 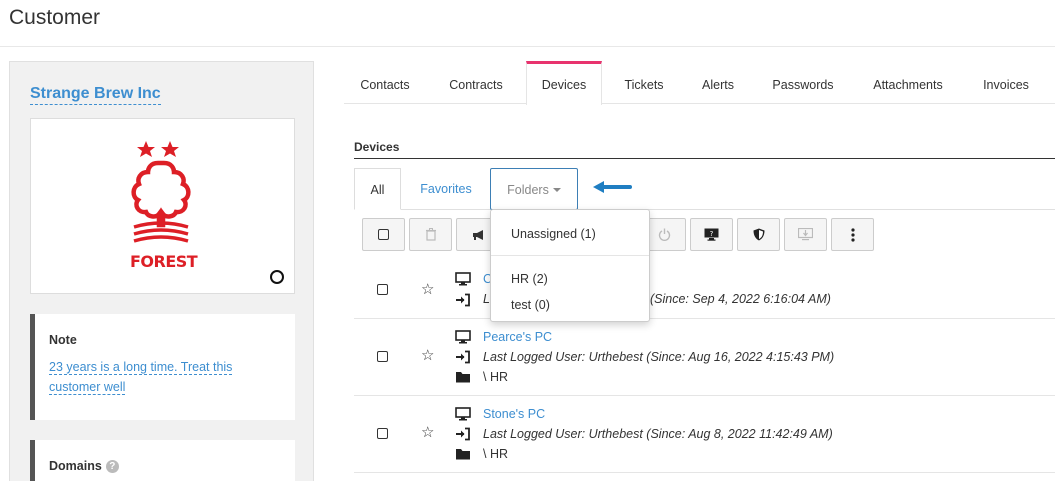 I want to click on delete-button, so click(x=430, y=234).